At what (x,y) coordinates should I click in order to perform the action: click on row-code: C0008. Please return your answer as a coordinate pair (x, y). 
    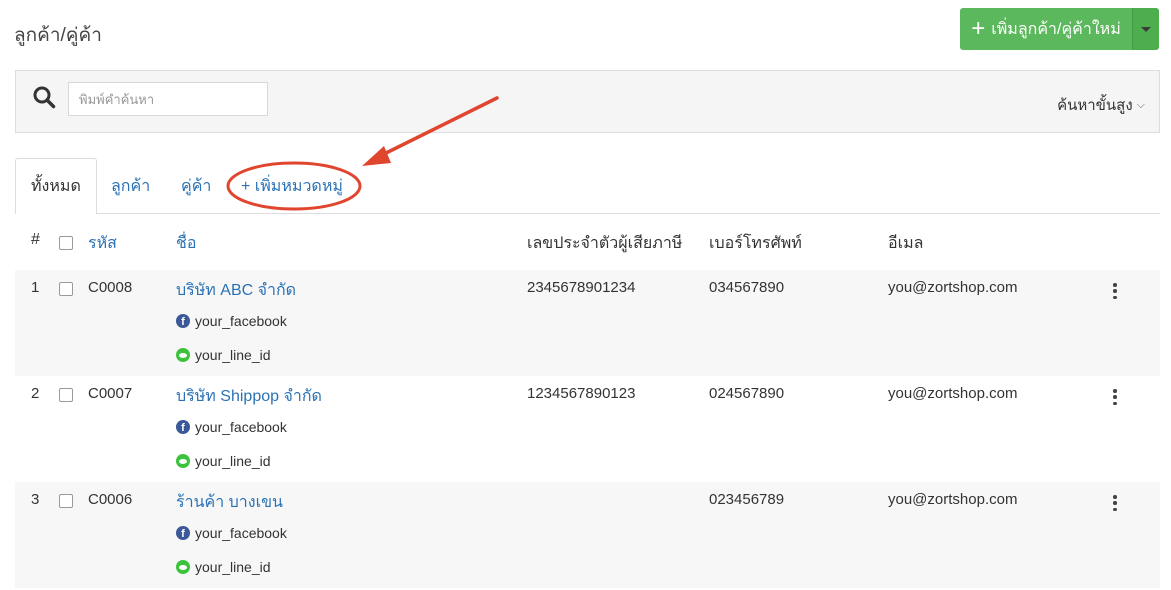
    Looking at the image, I should click on (110, 287).